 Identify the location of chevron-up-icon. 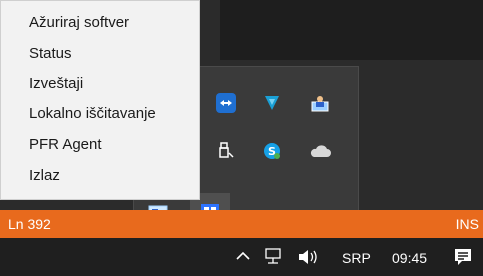
(243, 258).